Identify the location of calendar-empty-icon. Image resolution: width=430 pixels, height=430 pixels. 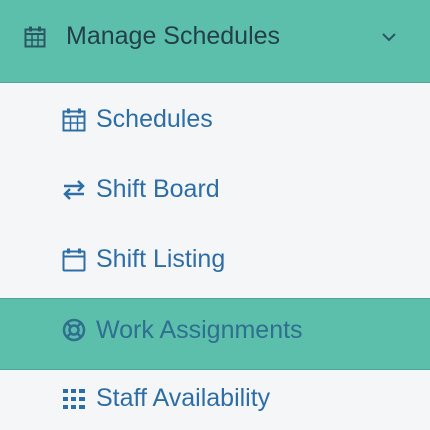
(74, 260).